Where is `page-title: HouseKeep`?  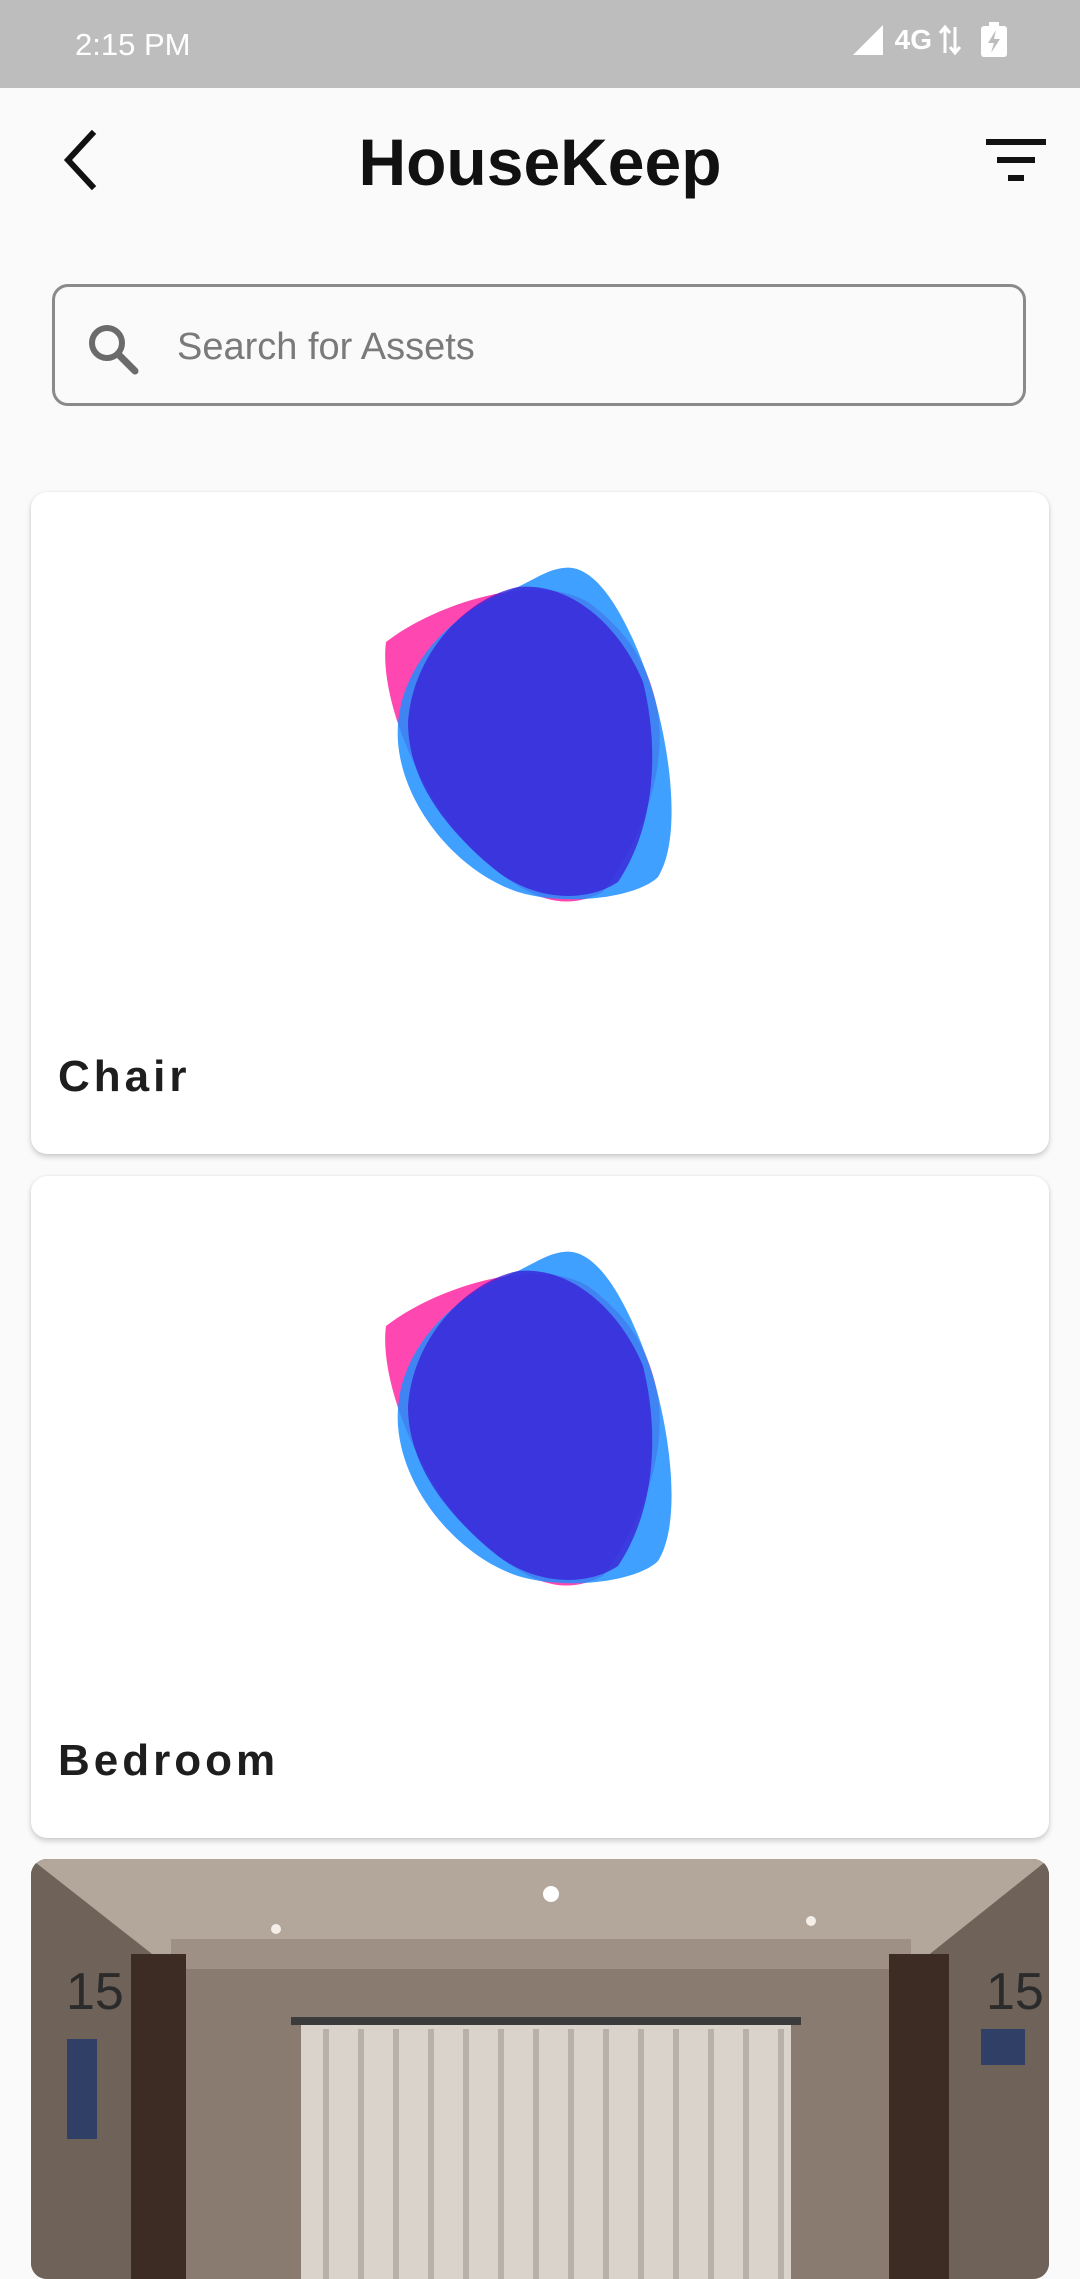
page-title: HouseKeep is located at coordinates (540, 162).